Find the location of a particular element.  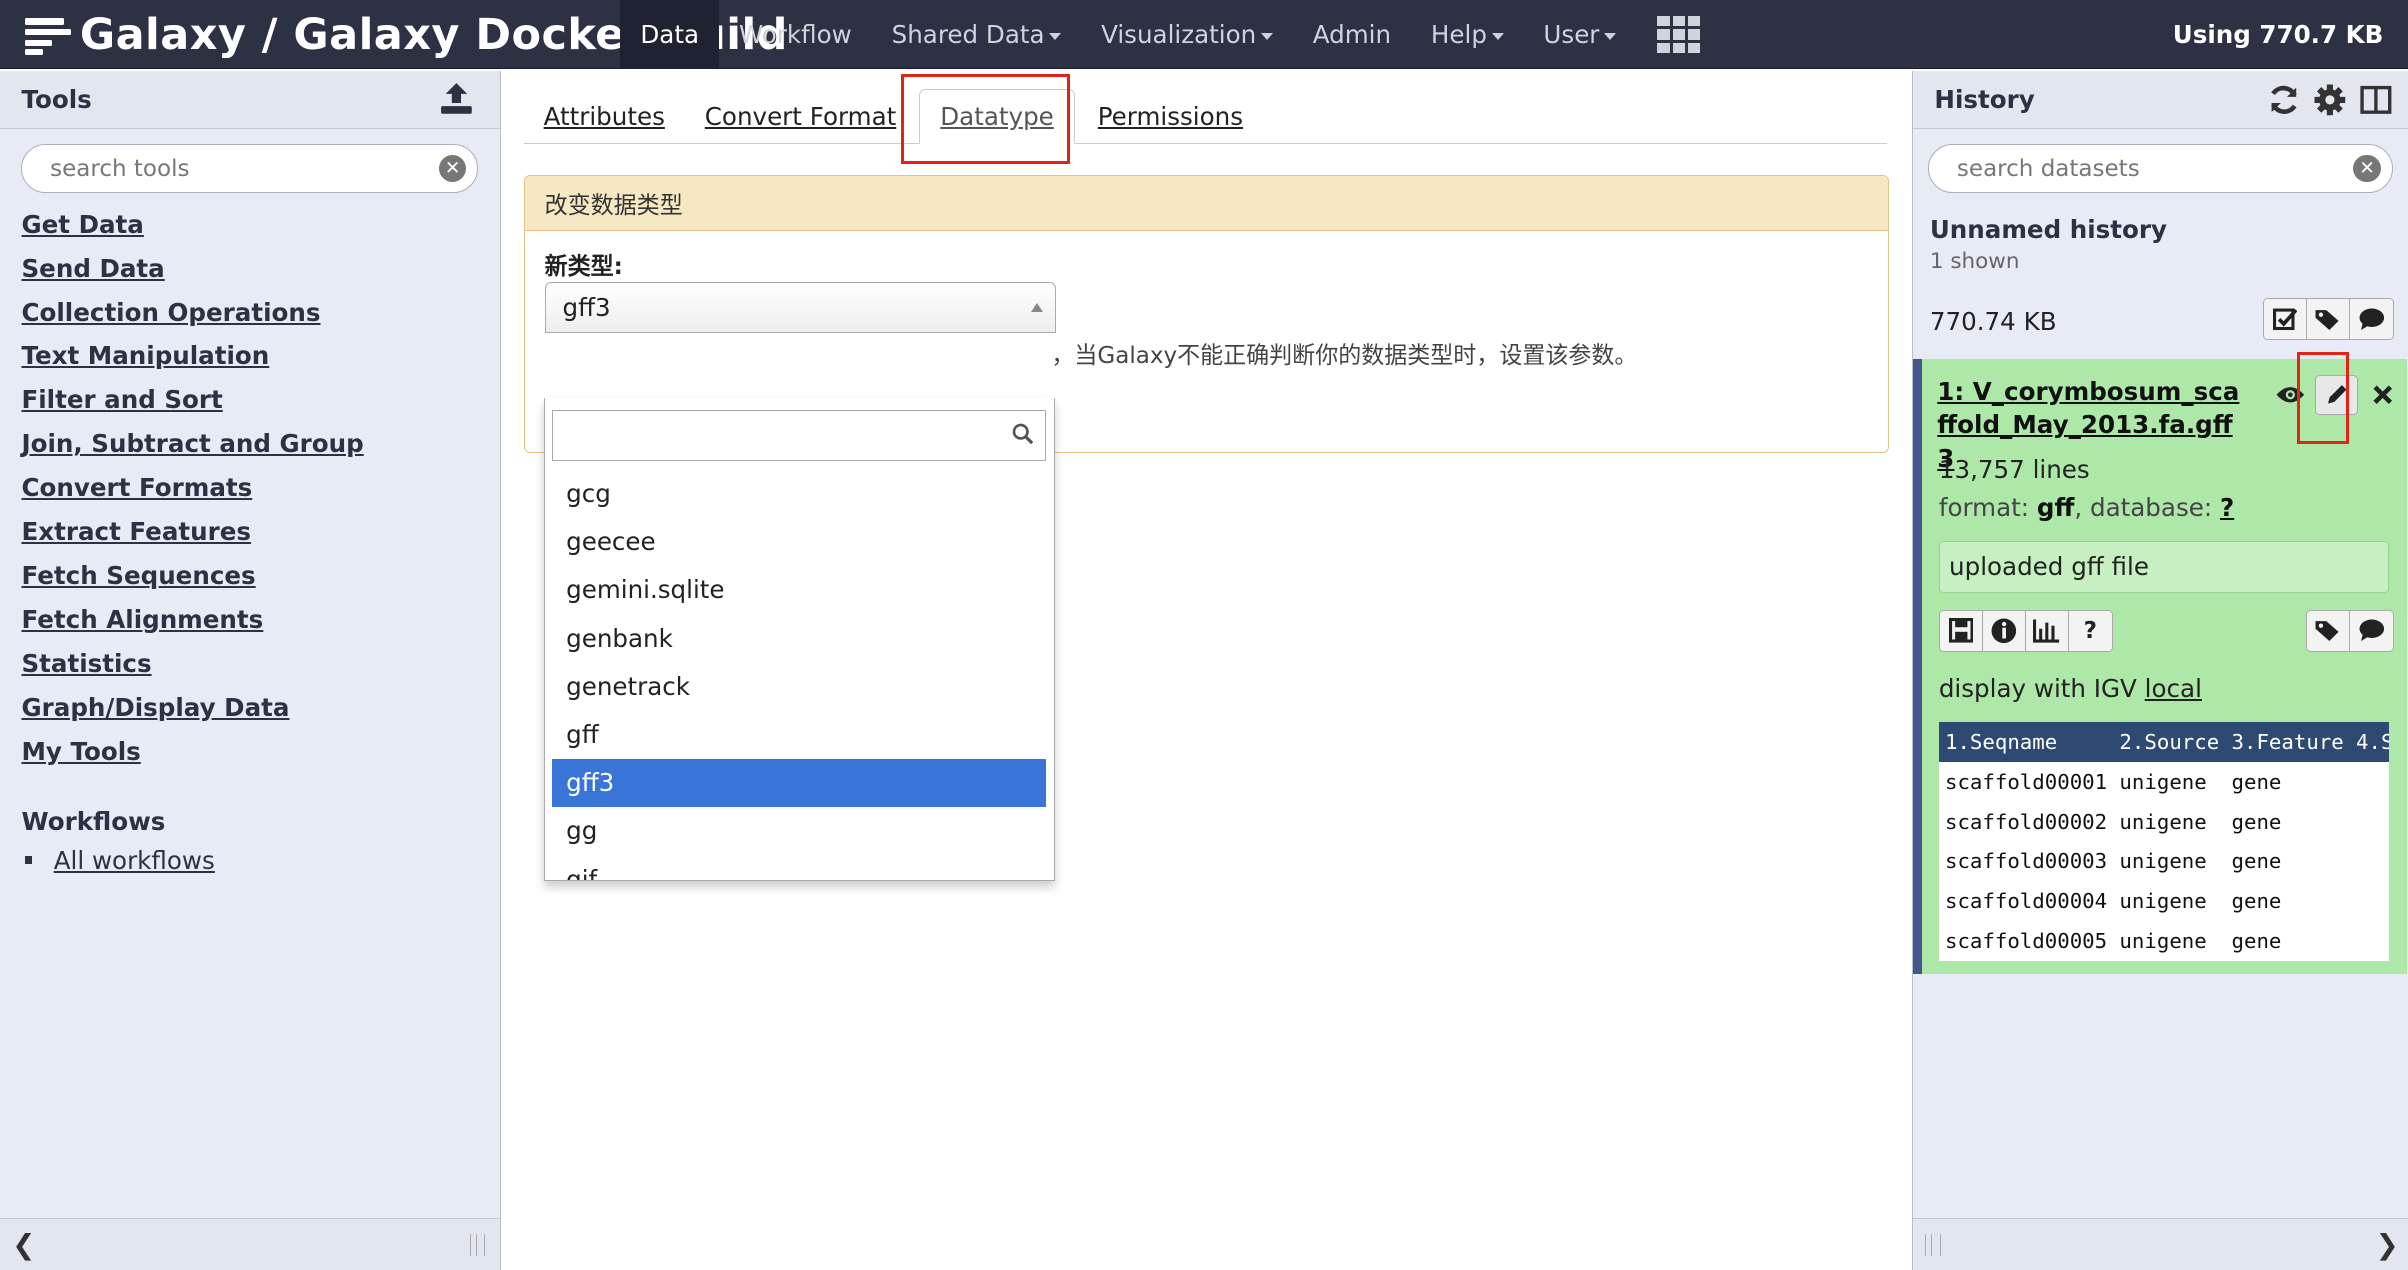

datatype-select: gff3 is located at coordinates (800, 307).